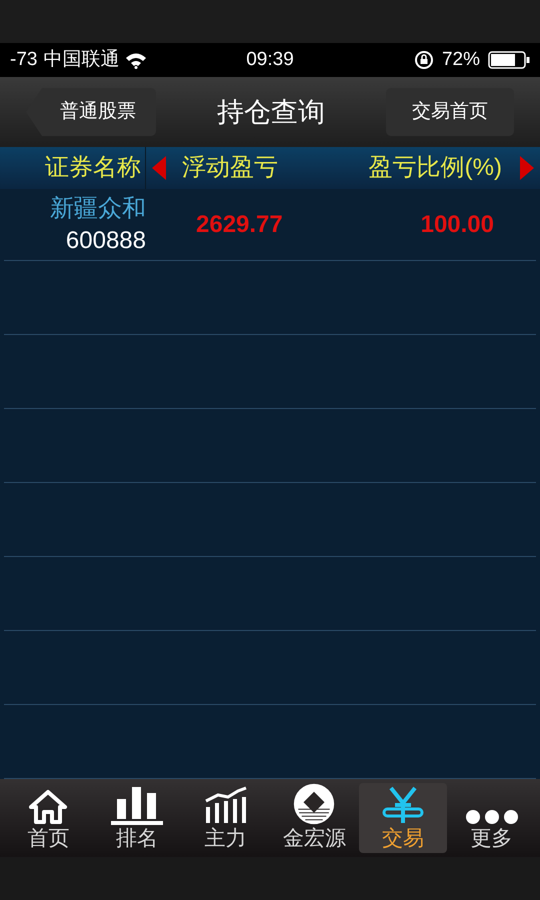  What do you see at coordinates (81, 60) in the screenshot?
I see `carrier-name: 中国联通` at bounding box center [81, 60].